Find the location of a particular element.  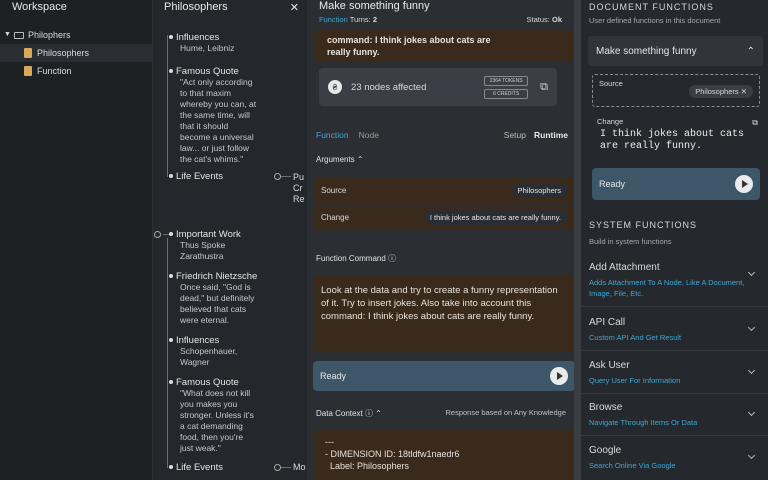

function-type: Function is located at coordinates (333, 19).